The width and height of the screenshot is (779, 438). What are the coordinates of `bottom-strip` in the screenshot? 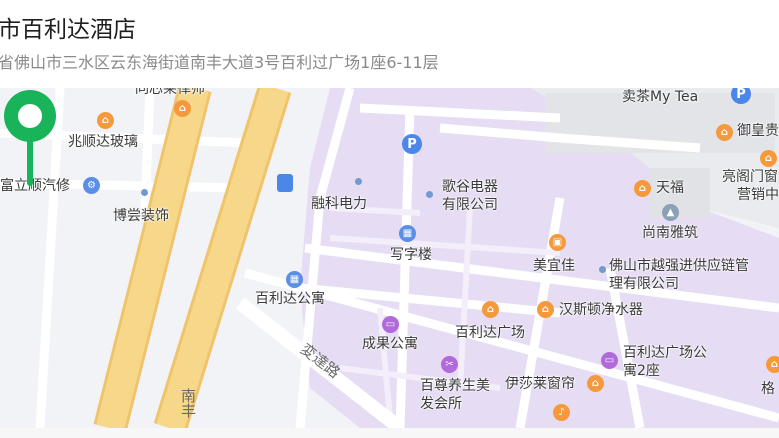 It's located at (389, 433).